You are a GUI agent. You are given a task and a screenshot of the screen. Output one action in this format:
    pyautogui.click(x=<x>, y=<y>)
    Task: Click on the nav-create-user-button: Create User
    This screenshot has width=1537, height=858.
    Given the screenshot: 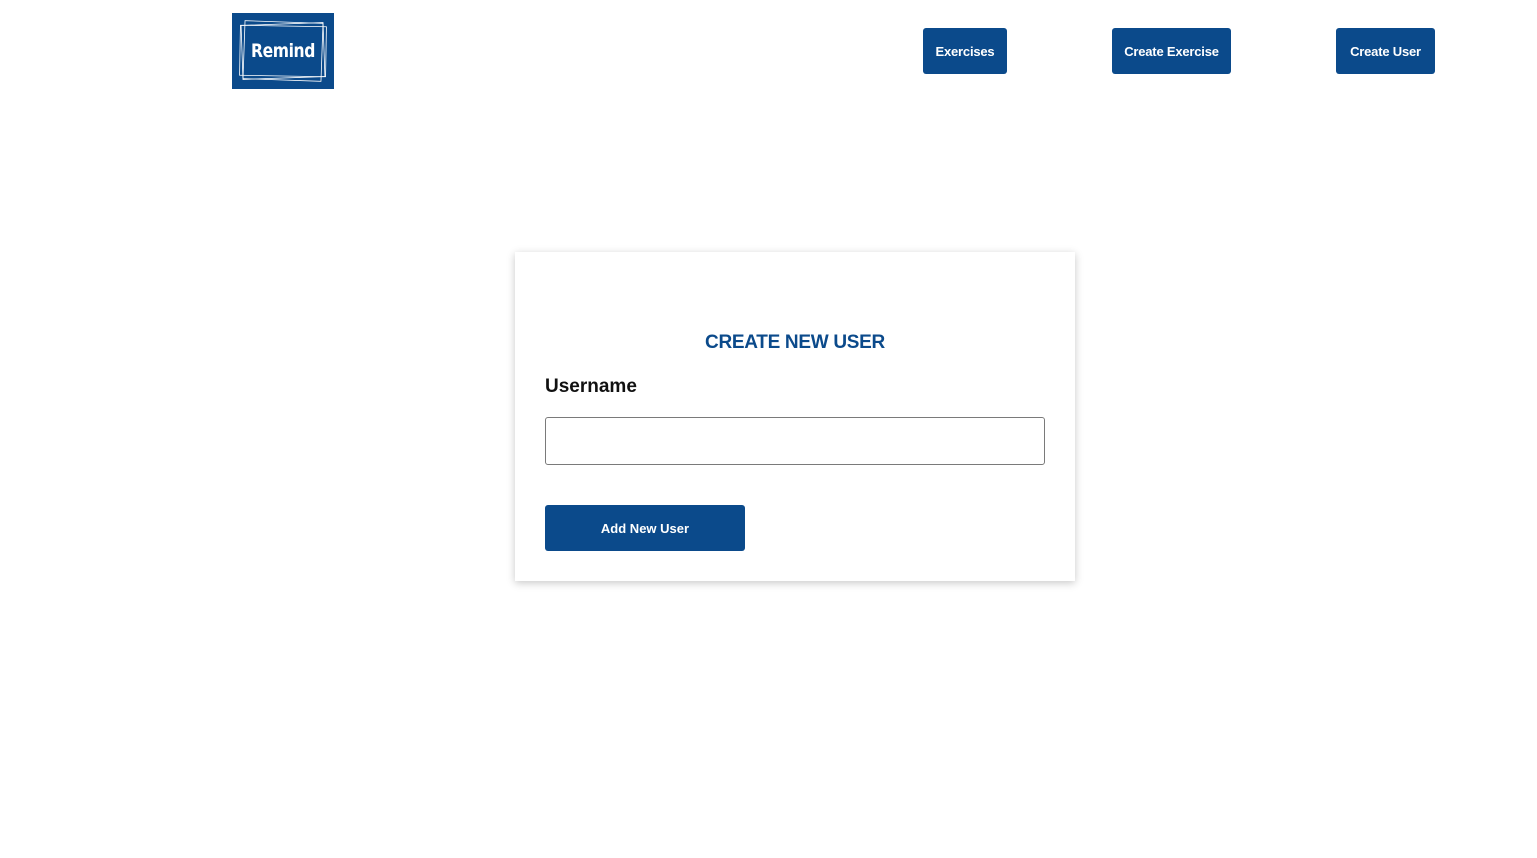 What is the action you would take?
    pyautogui.click(x=1385, y=51)
    